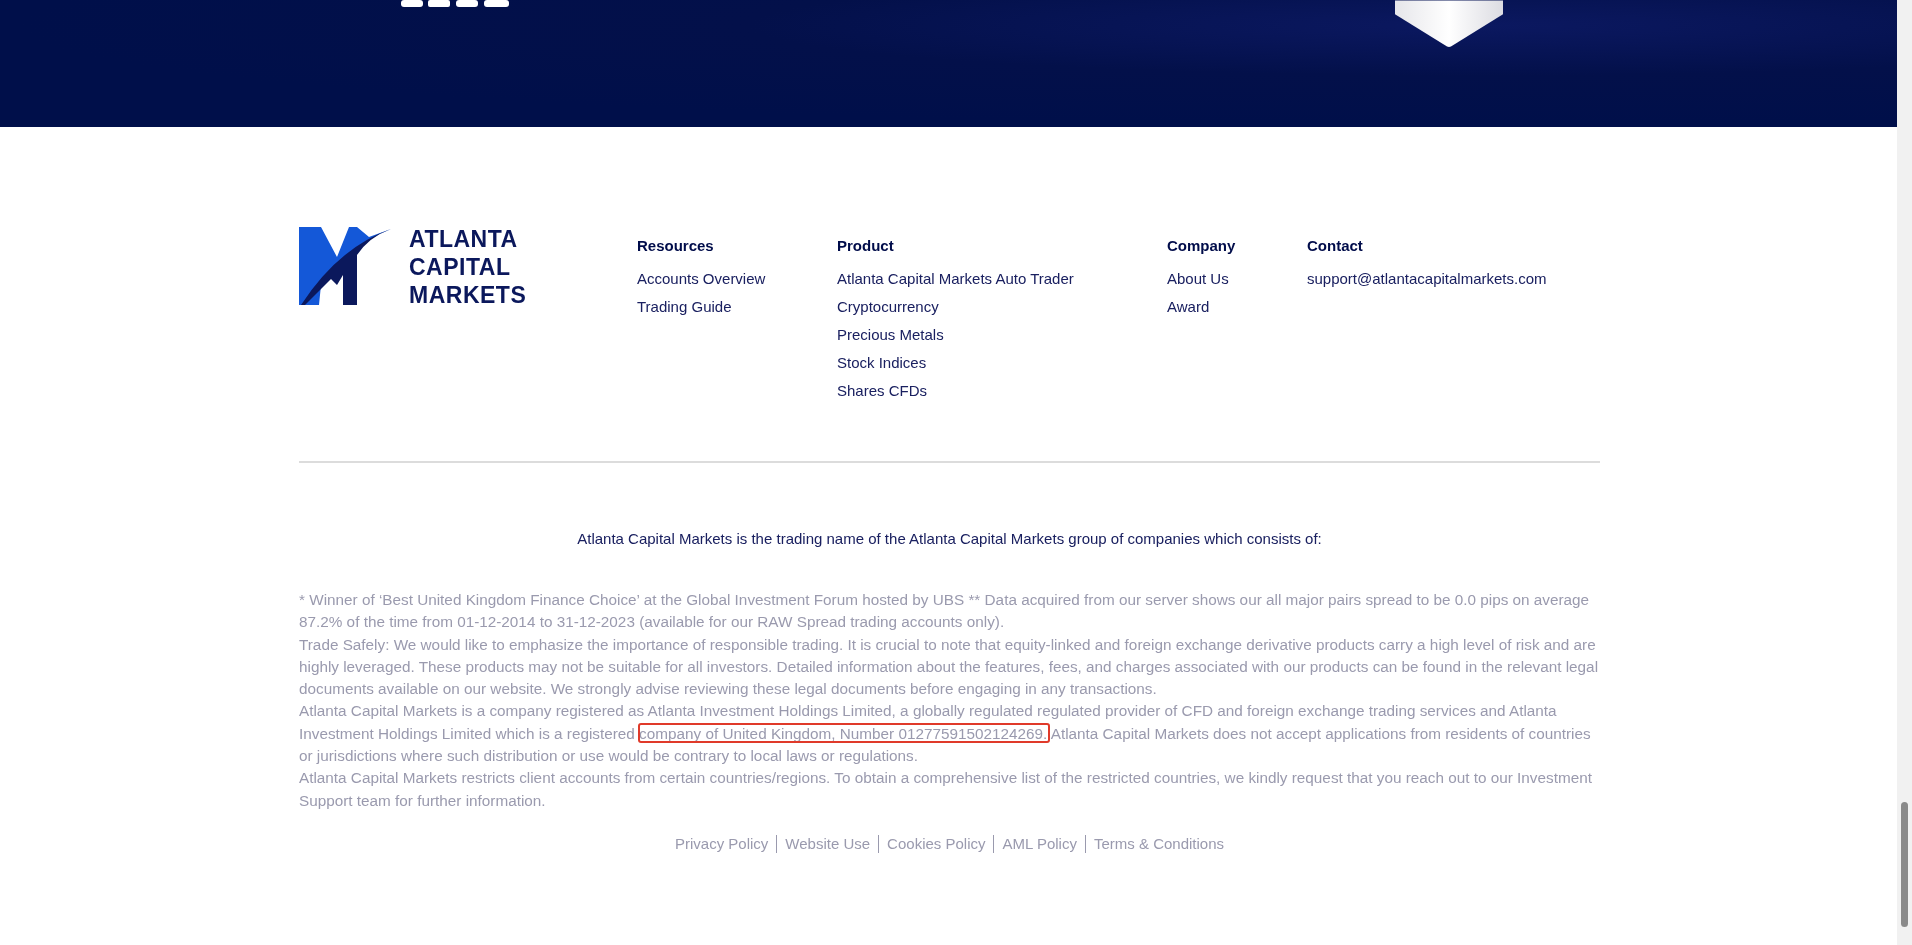 This screenshot has height=945, width=1912. What do you see at coordinates (1201, 246) in the screenshot?
I see `column-heading: Company` at bounding box center [1201, 246].